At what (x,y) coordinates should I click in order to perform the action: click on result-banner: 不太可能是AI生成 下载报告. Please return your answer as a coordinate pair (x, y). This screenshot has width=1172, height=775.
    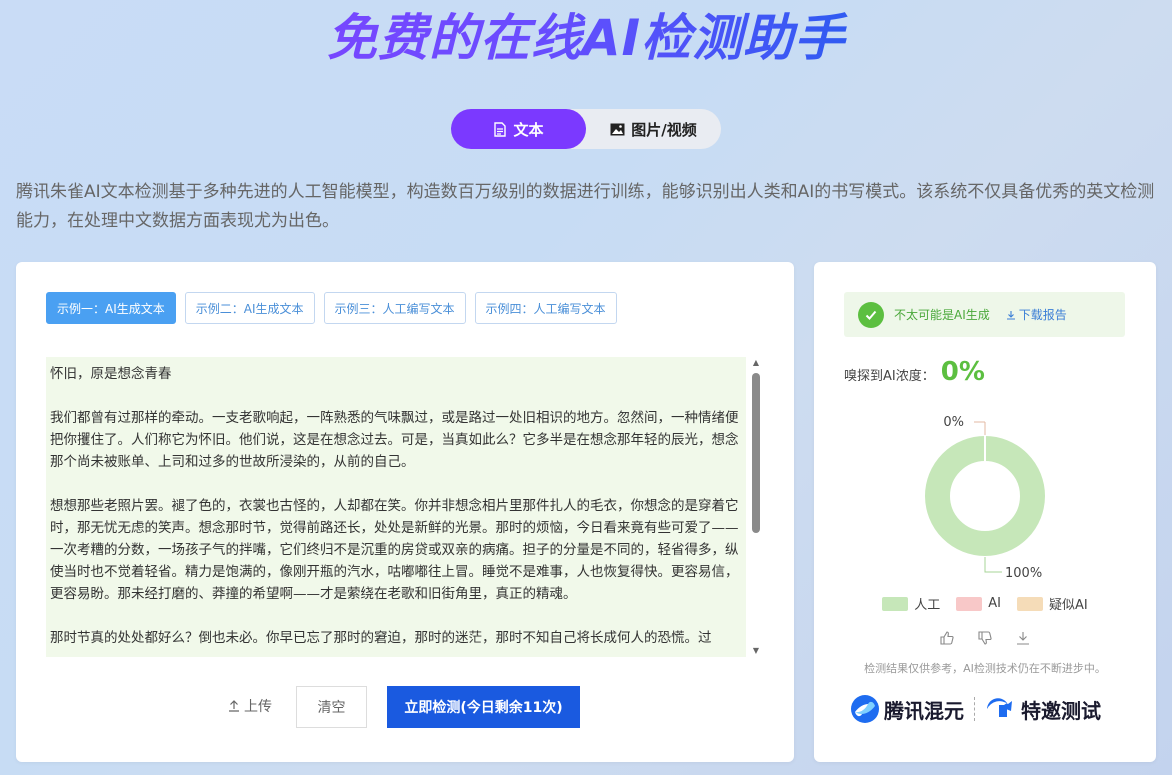
    Looking at the image, I should click on (984, 314).